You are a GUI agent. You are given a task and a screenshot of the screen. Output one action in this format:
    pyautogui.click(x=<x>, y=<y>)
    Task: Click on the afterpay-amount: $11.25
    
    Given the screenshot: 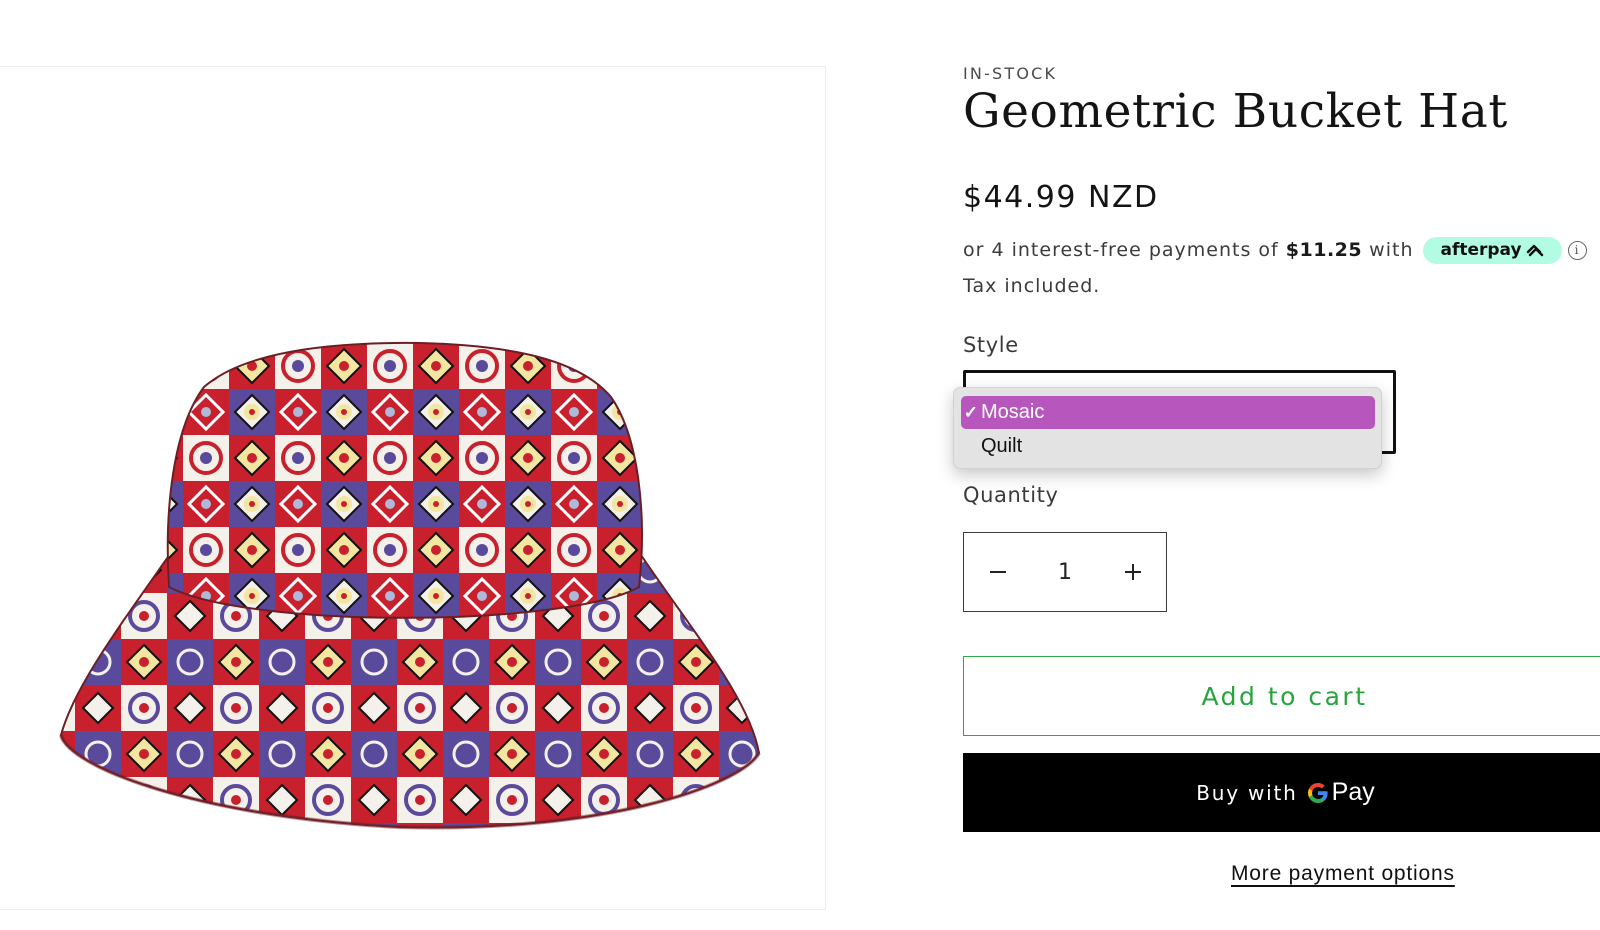 What is the action you would take?
    pyautogui.click(x=1324, y=250)
    